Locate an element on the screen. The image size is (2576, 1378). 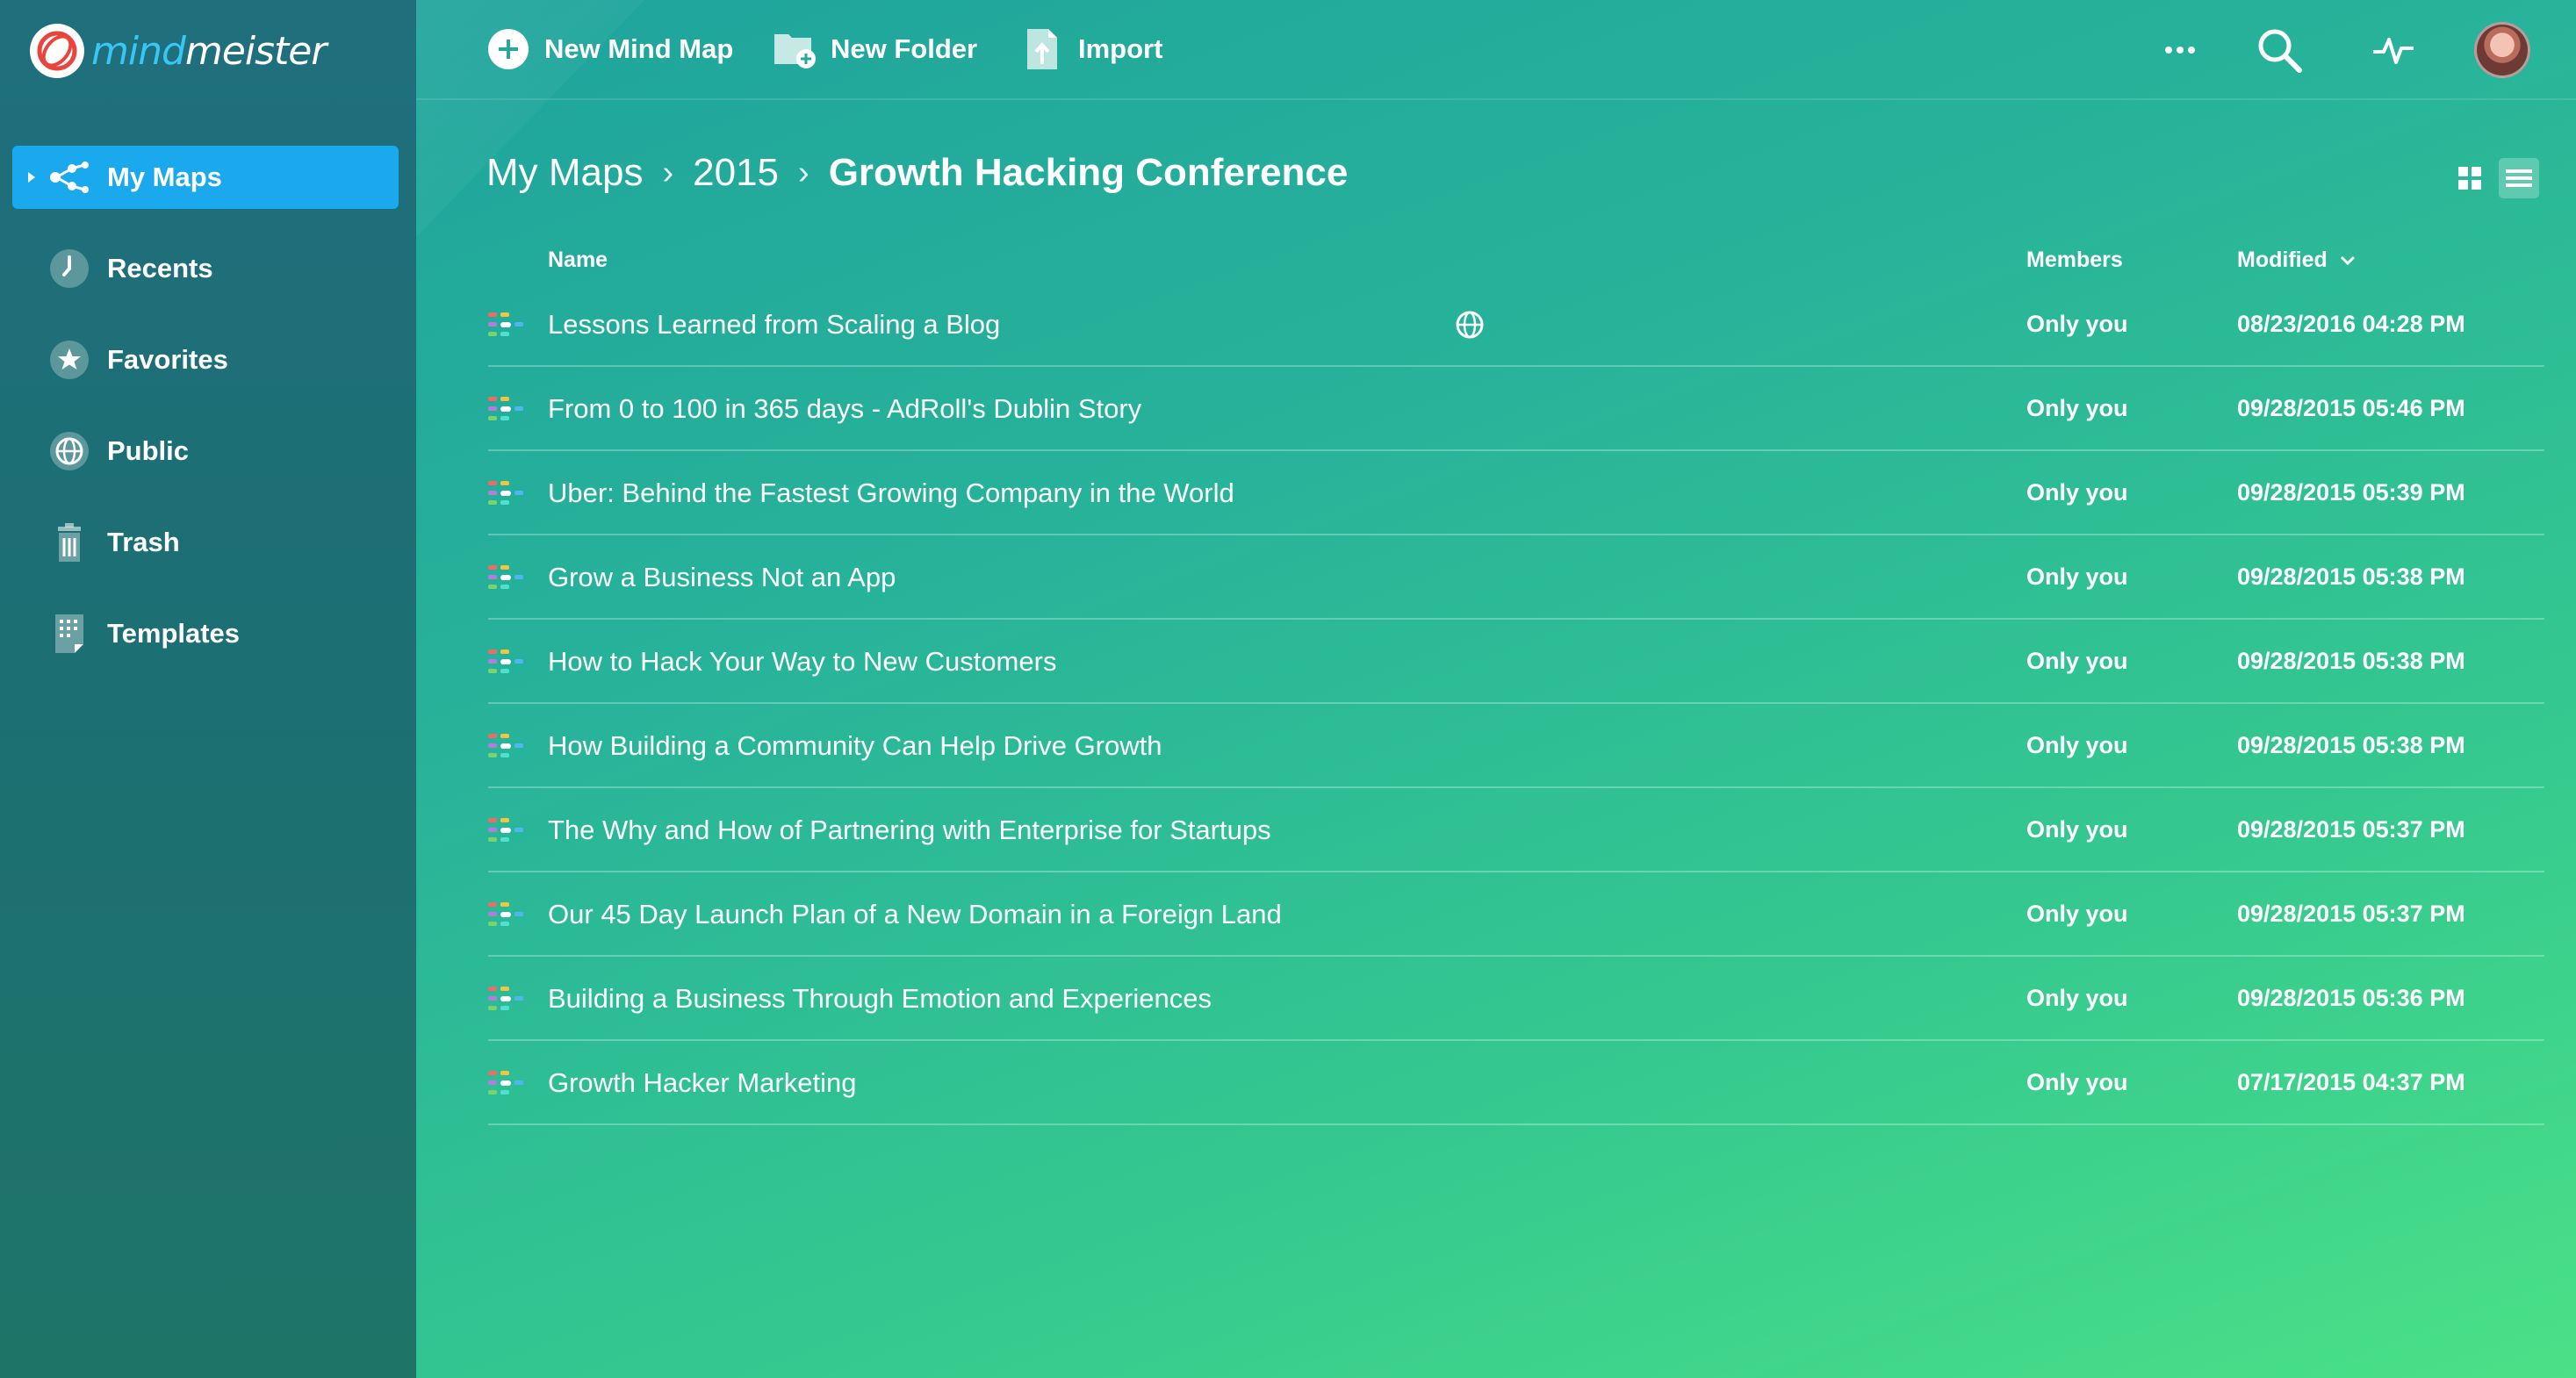
trash-icon is located at coordinates (69, 542).